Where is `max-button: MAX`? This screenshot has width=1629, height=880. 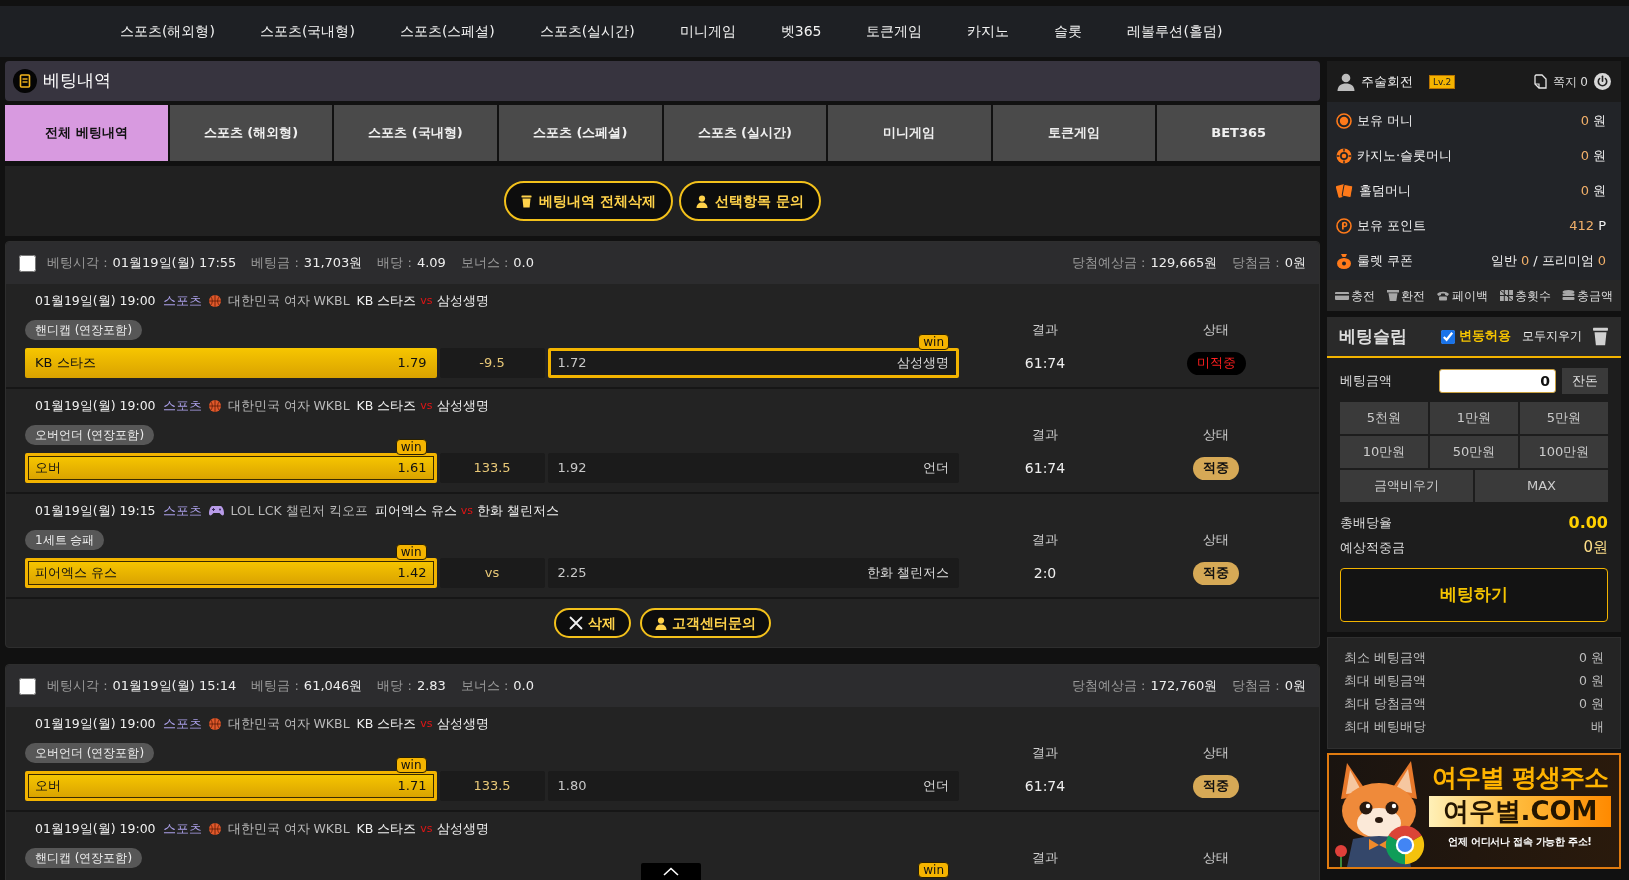
max-button: MAX is located at coordinates (1541, 486).